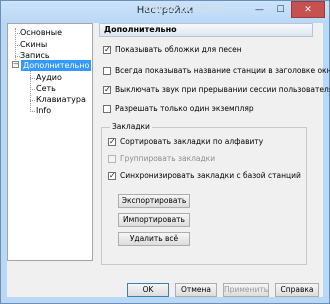 This screenshot has width=330, height=304. Describe the element at coordinates (61, 99) in the screenshot. I see `tree-item-keyboard: Клавиатура` at that location.